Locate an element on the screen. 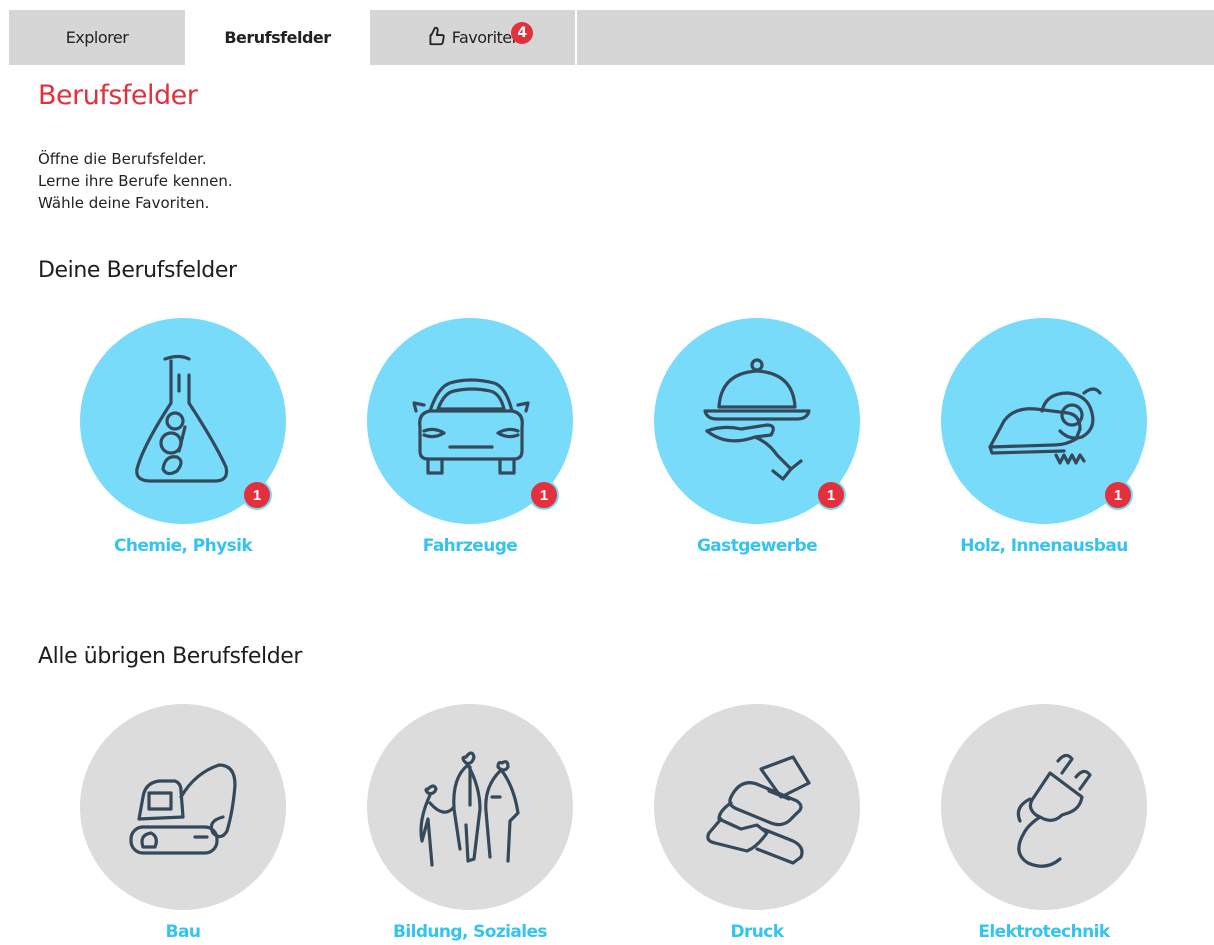 This screenshot has width=1214, height=945. intro-line: Lerne ihre Berufe kennen. is located at coordinates (135, 181).